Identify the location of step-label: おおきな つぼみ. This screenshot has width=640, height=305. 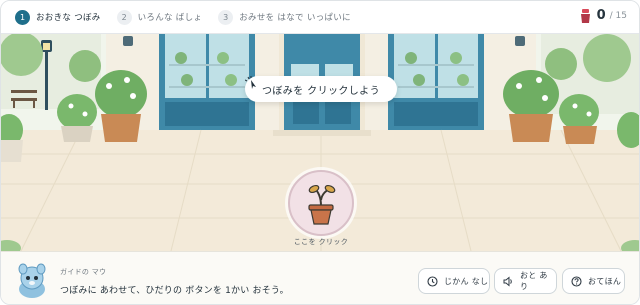
(68, 18).